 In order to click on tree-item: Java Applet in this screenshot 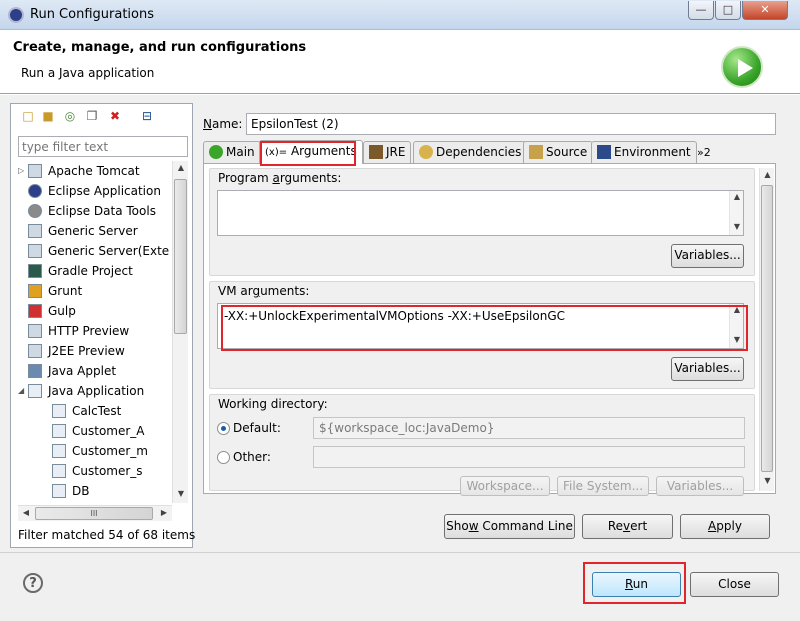, I will do `click(72, 371)`.